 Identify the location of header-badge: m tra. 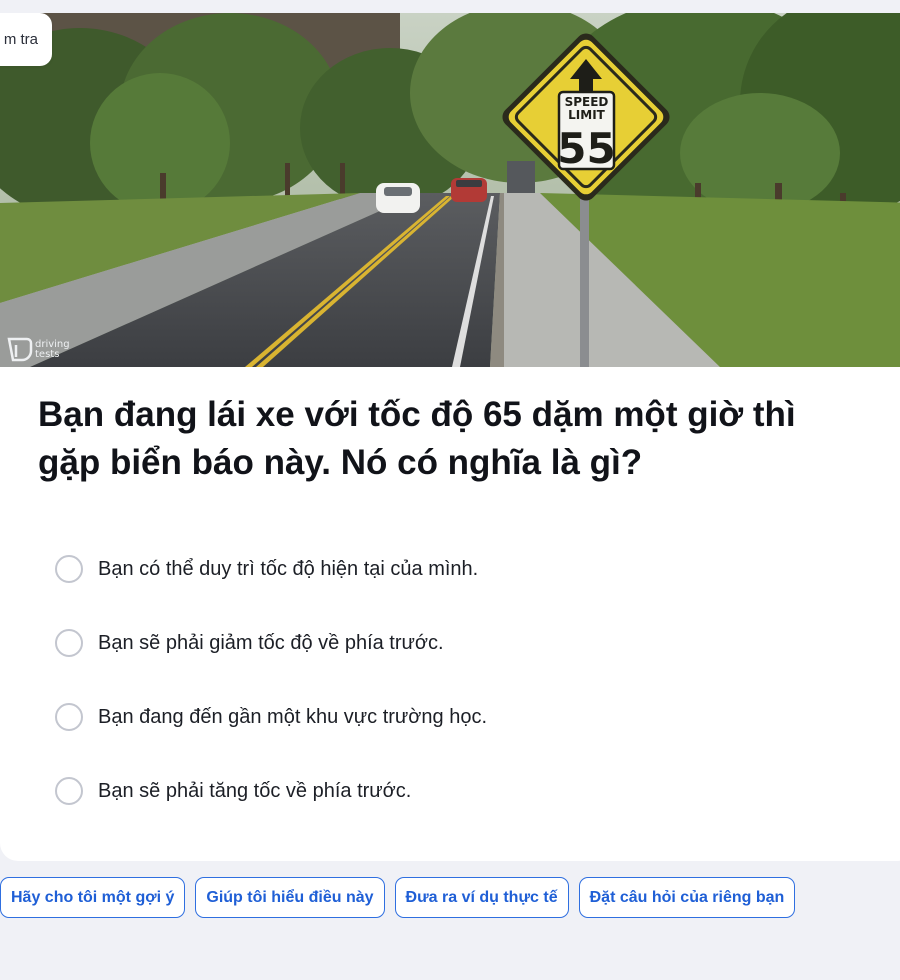
(26, 39).